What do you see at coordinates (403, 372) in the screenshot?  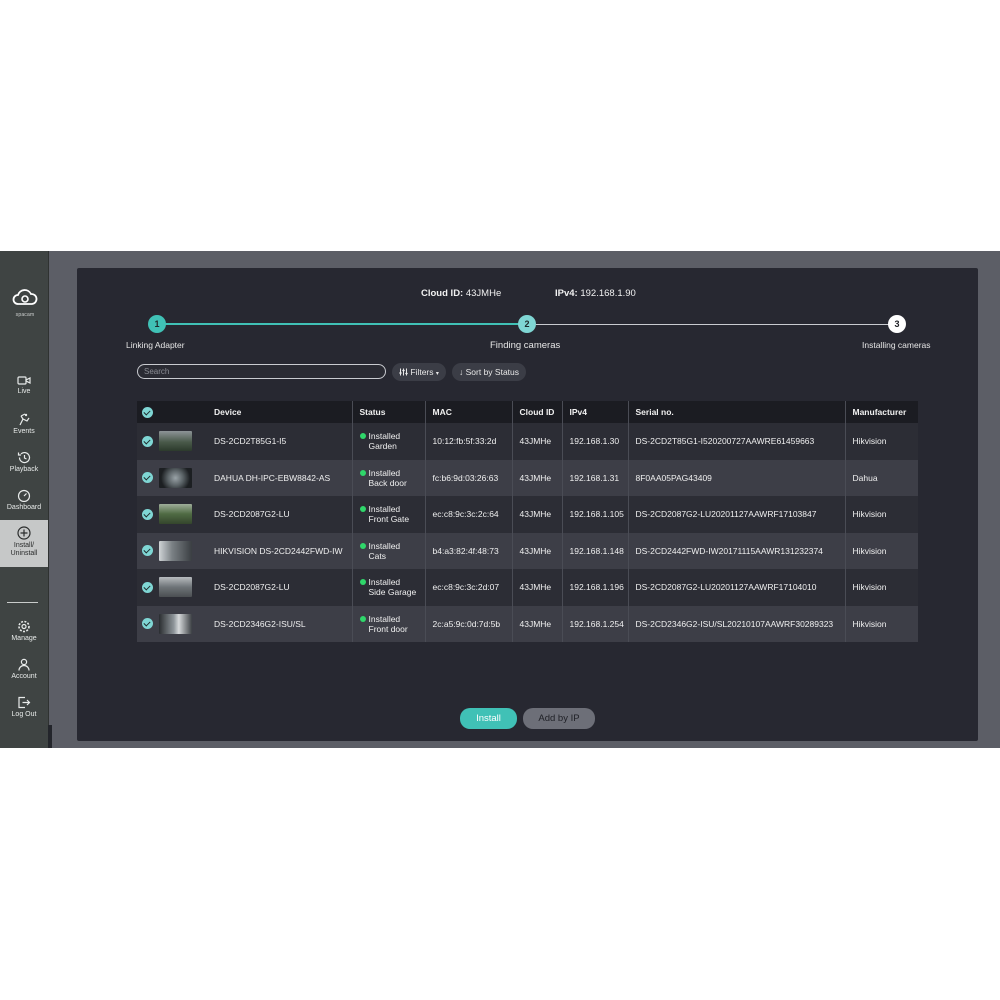 I see `sliders-icon` at bounding box center [403, 372].